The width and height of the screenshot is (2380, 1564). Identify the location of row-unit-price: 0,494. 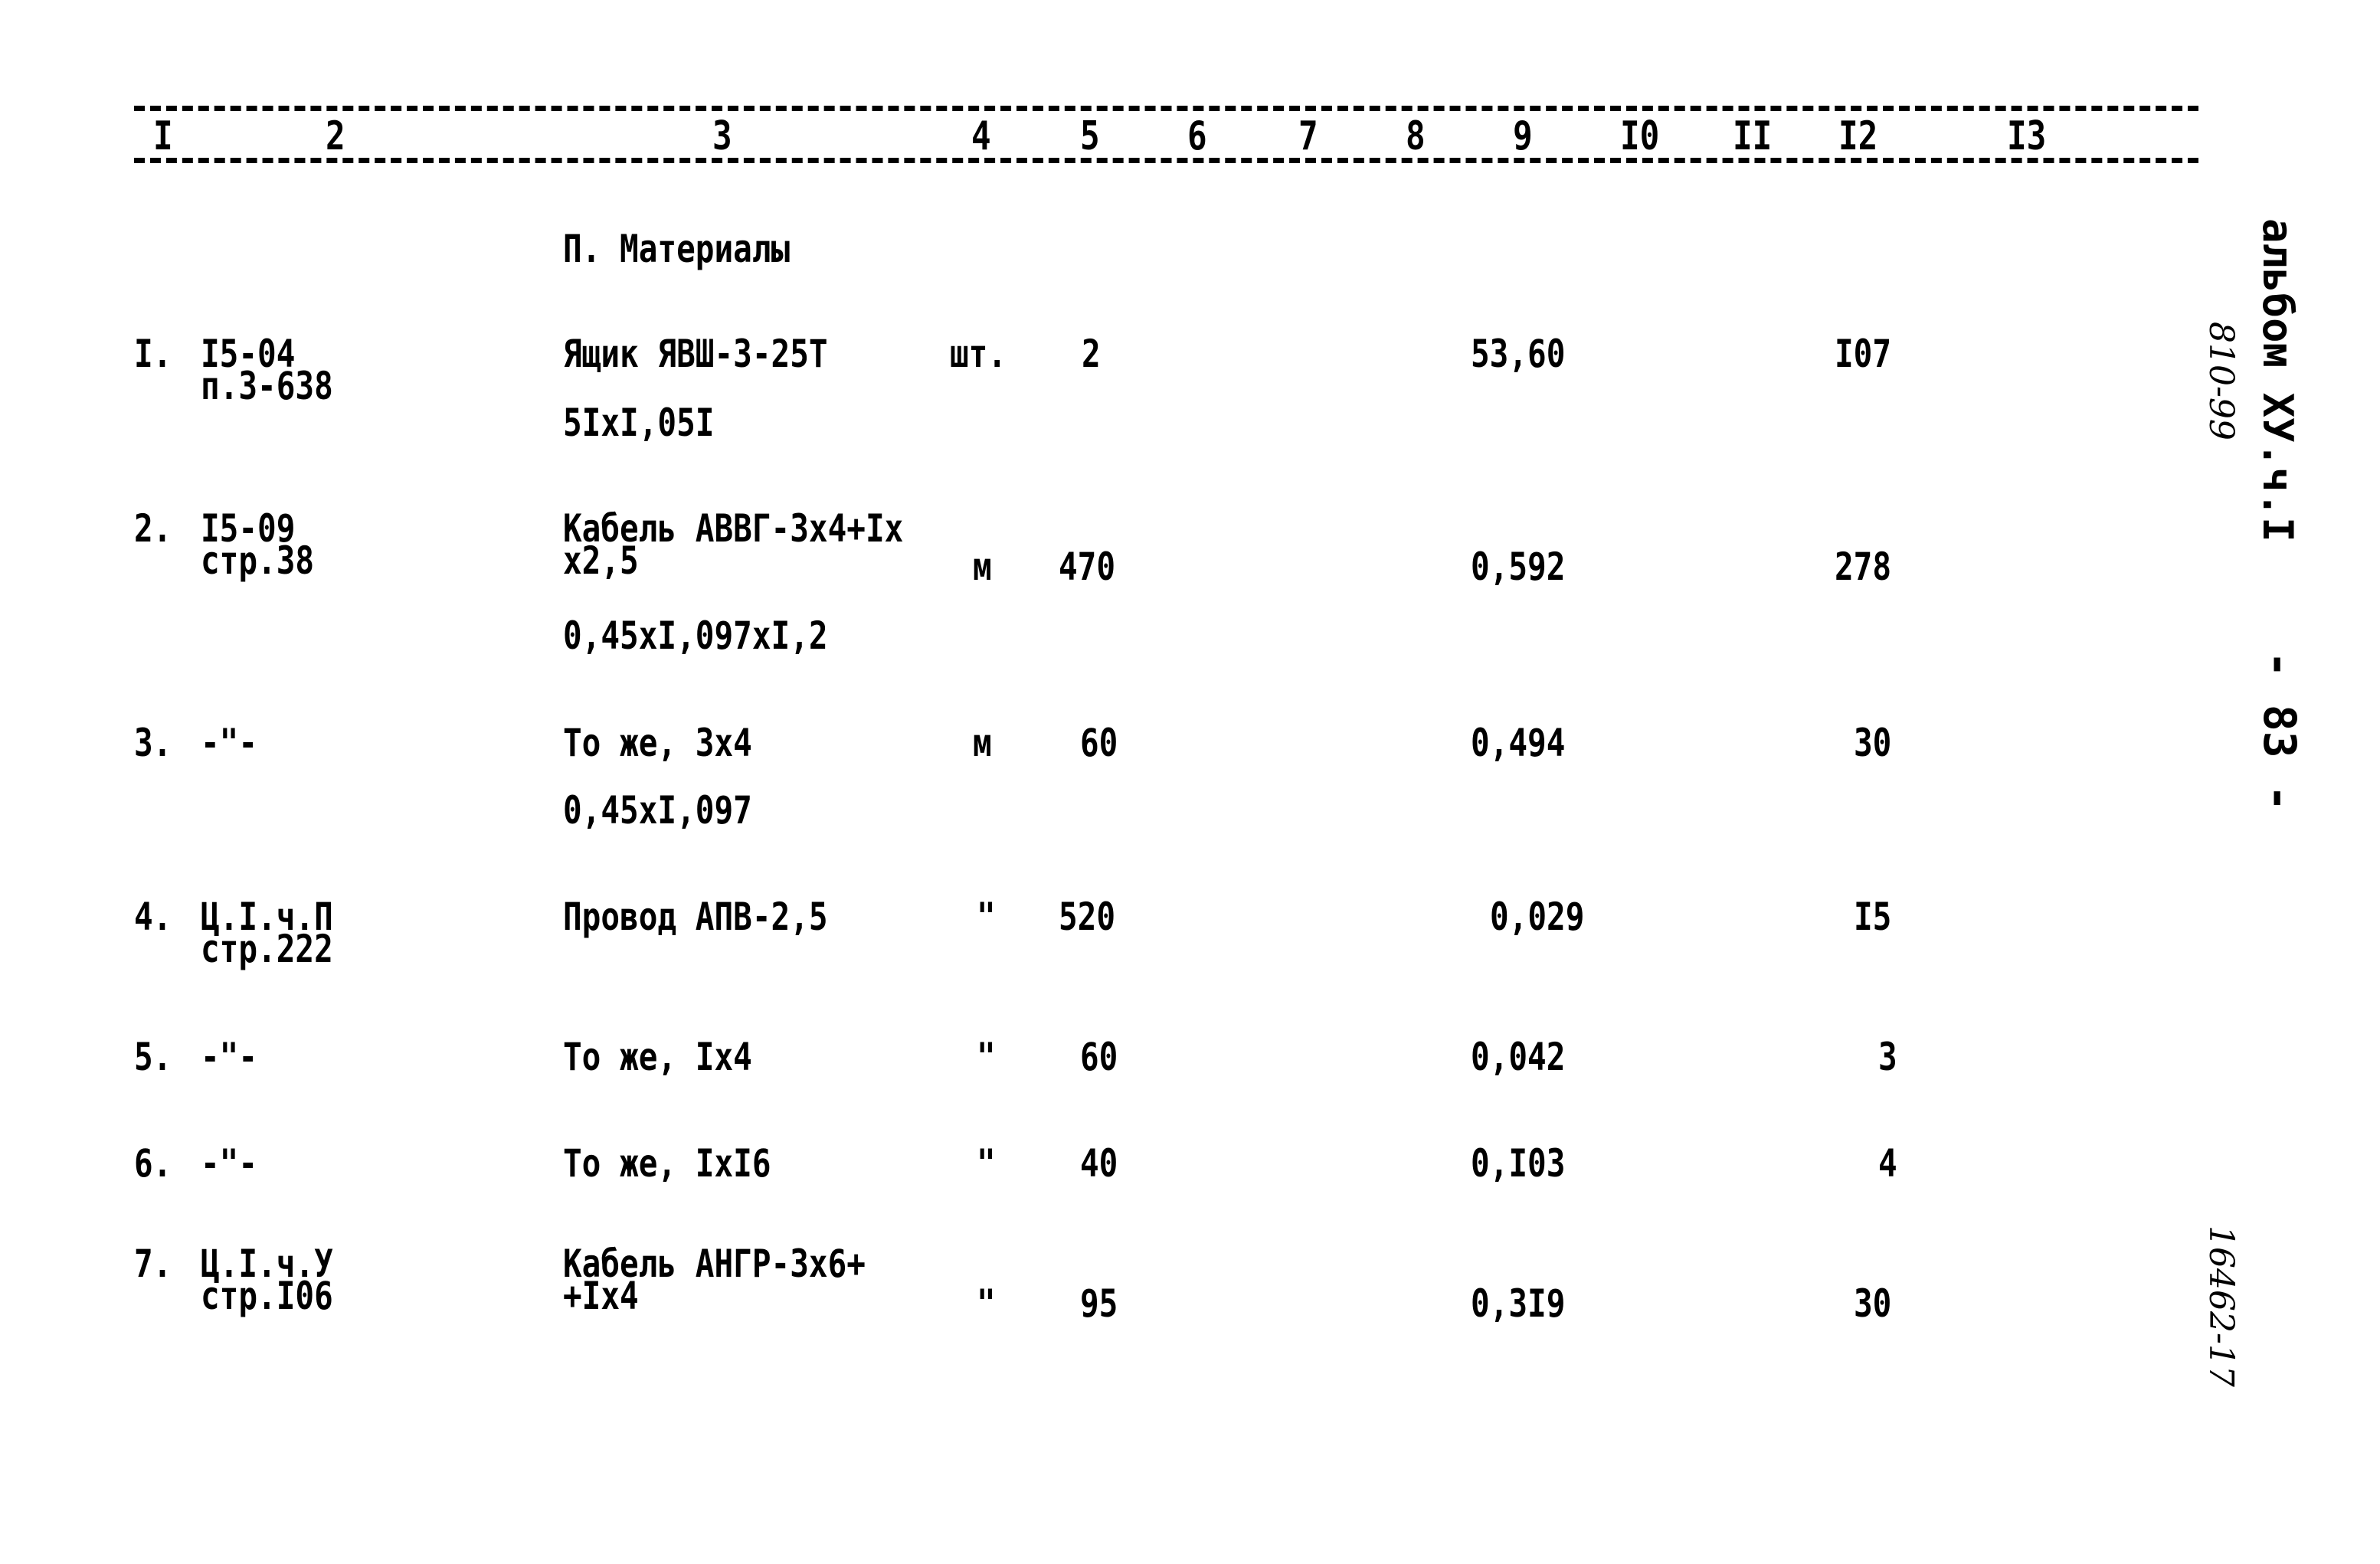
(1518, 743).